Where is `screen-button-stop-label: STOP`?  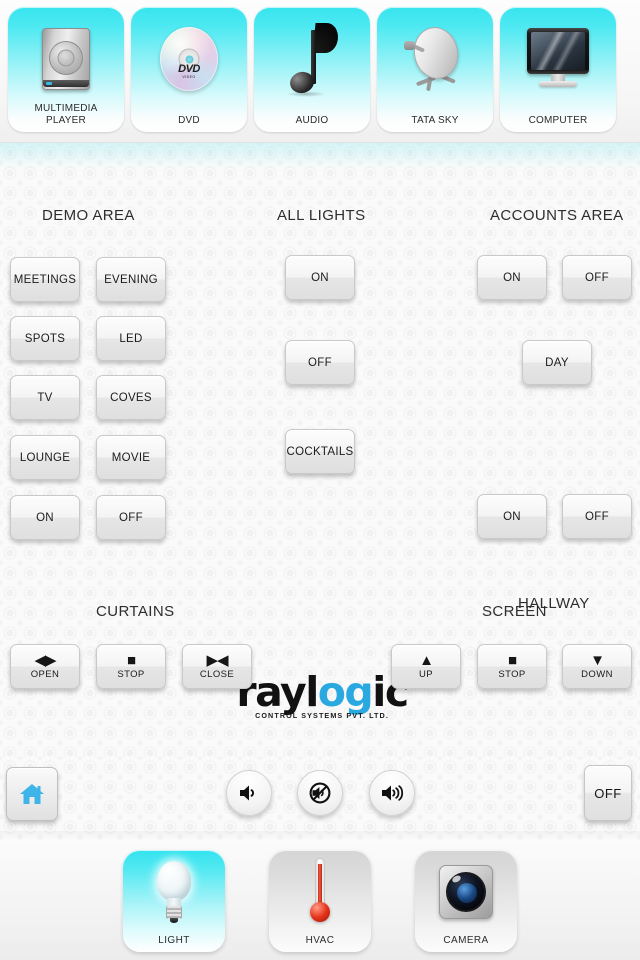 screen-button-stop-label: STOP is located at coordinates (512, 674).